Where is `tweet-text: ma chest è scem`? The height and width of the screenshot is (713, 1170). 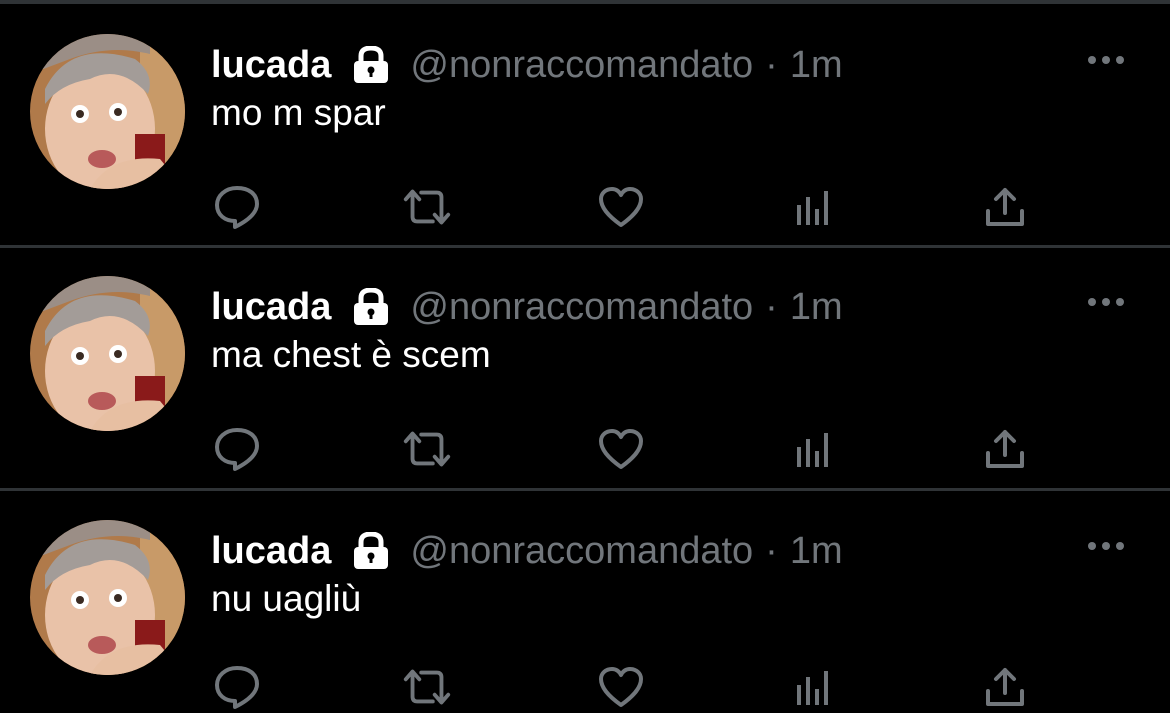 tweet-text: ma chest è scem is located at coordinates (351, 354).